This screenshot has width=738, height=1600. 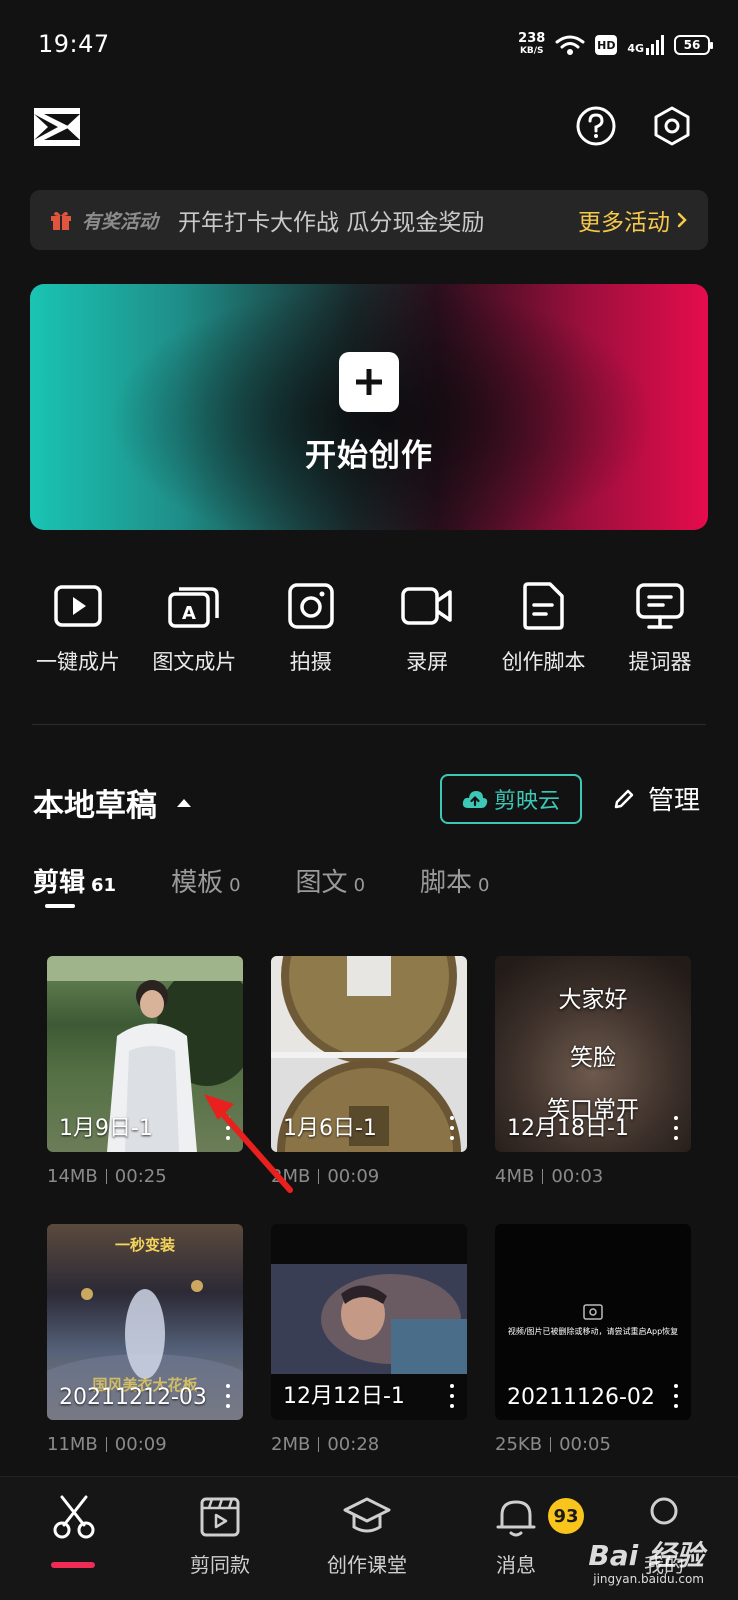 I want to click on nav-label: 消息, so click(x=516, y=1565).